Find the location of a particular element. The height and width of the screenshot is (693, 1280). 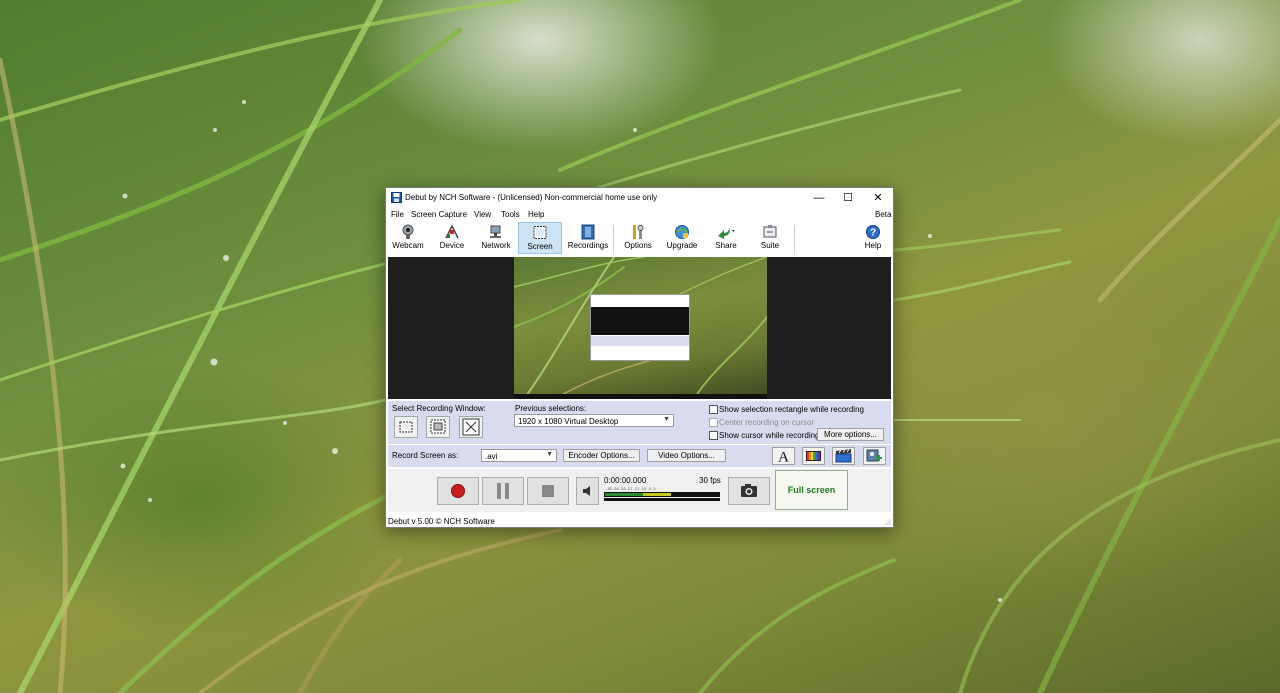

speaker-icon is located at coordinates (586, 491).